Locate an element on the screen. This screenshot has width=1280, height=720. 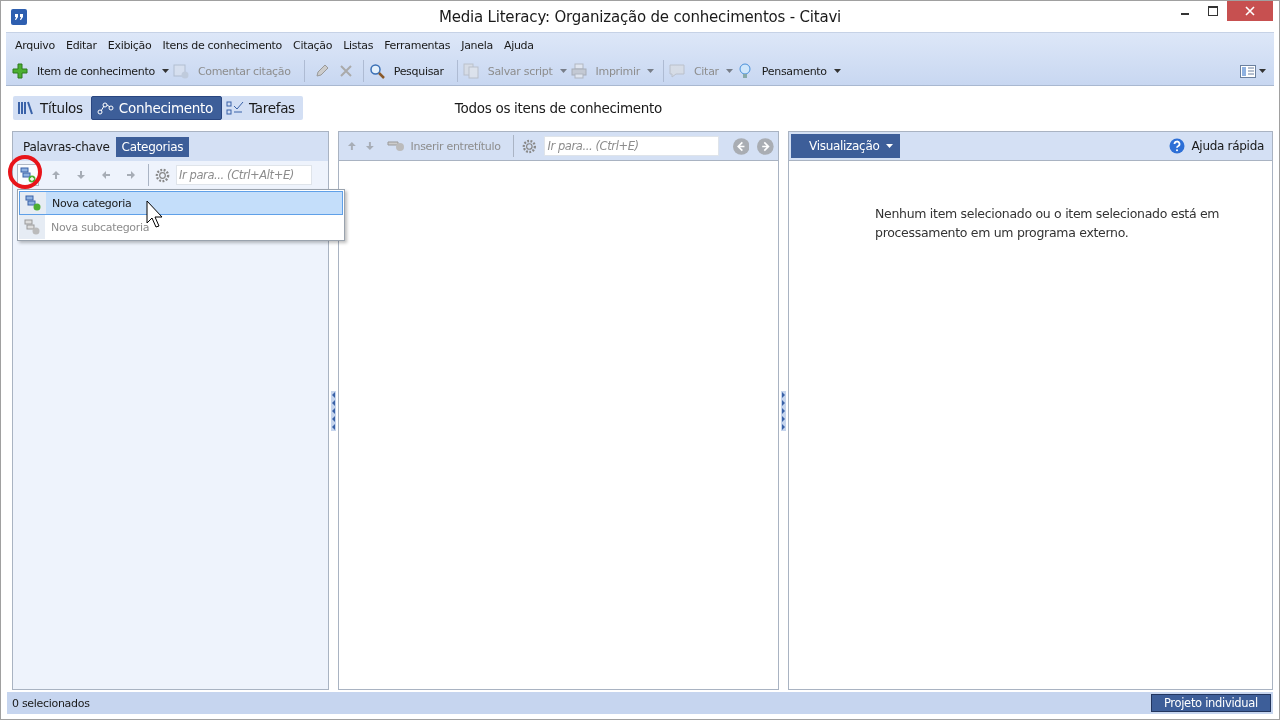
arrow-right-icon is located at coordinates (131, 175).